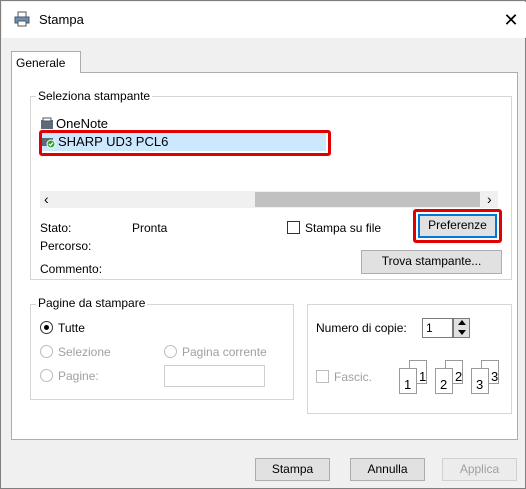 This screenshot has height=489, width=526. I want to click on collate-illustration: 1 1 2 2 3 3, so click(452, 382).